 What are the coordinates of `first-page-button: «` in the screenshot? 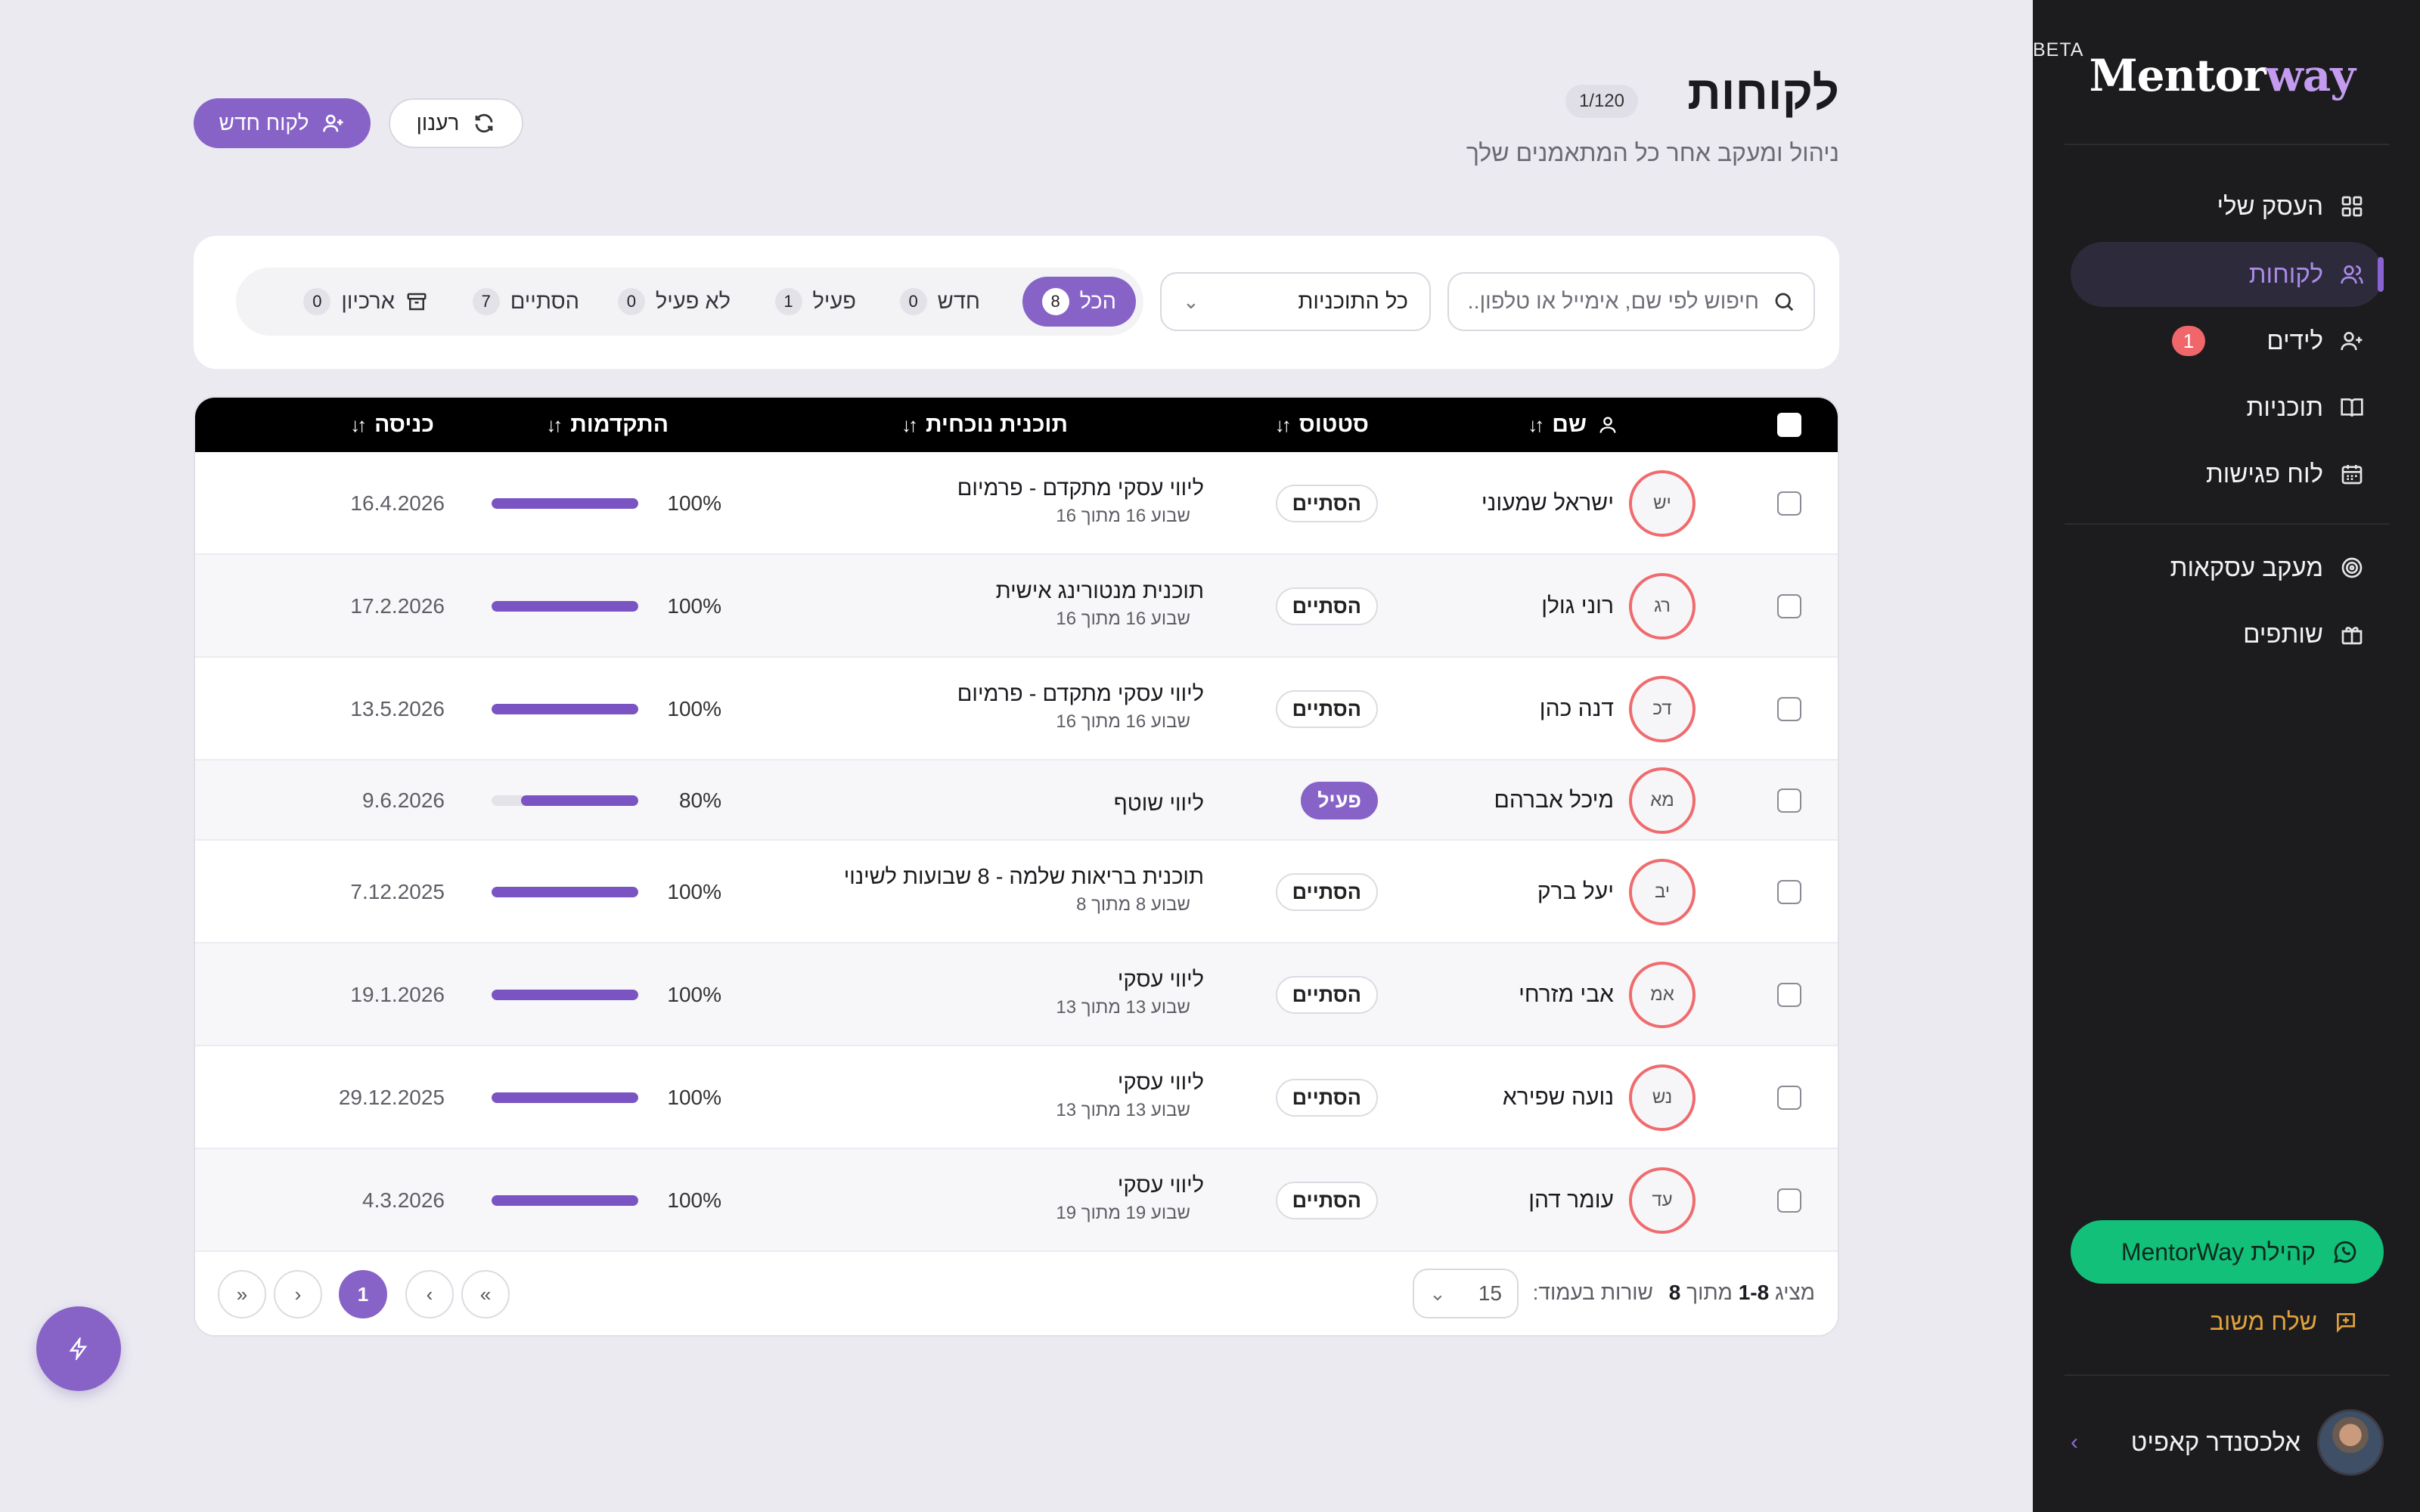 It's located at (242, 1294).